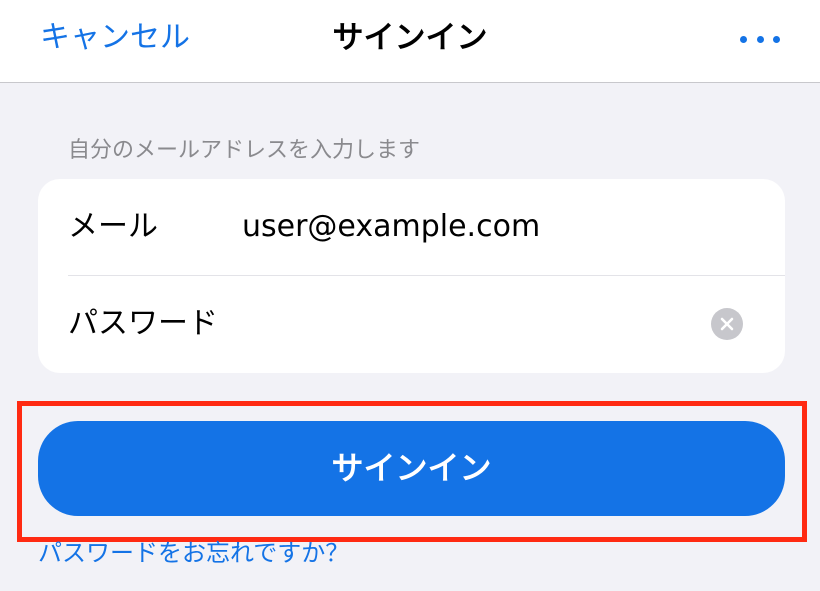  I want to click on more-button, so click(760, 39).